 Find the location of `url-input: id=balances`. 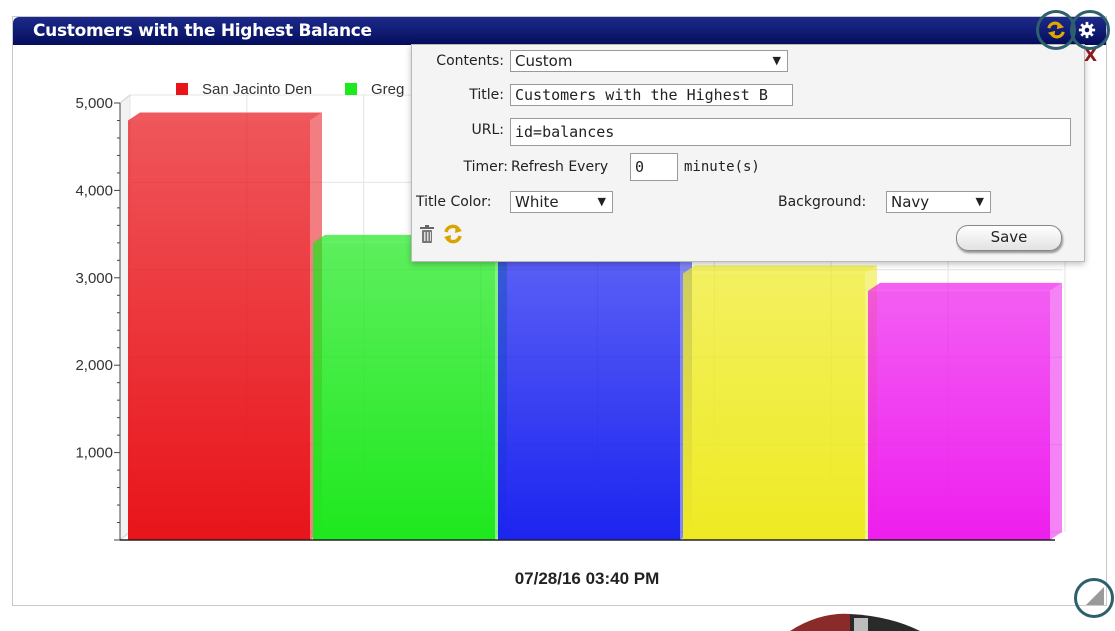

url-input: id=balances is located at coordinates (790, 132).